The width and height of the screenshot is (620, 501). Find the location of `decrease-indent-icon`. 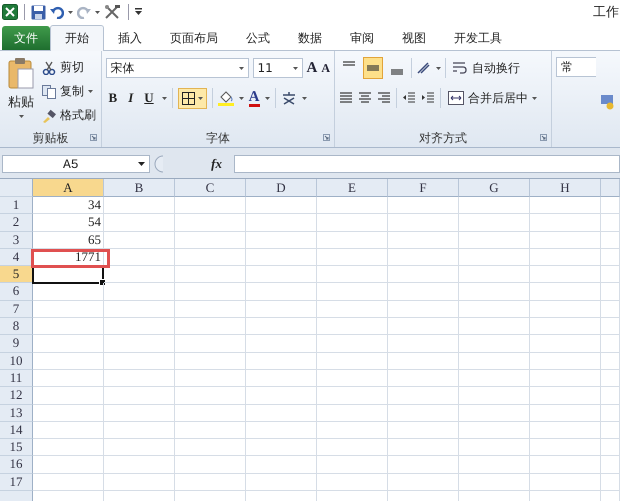

decrease-indent-icon is located at coordinates (409, 98).